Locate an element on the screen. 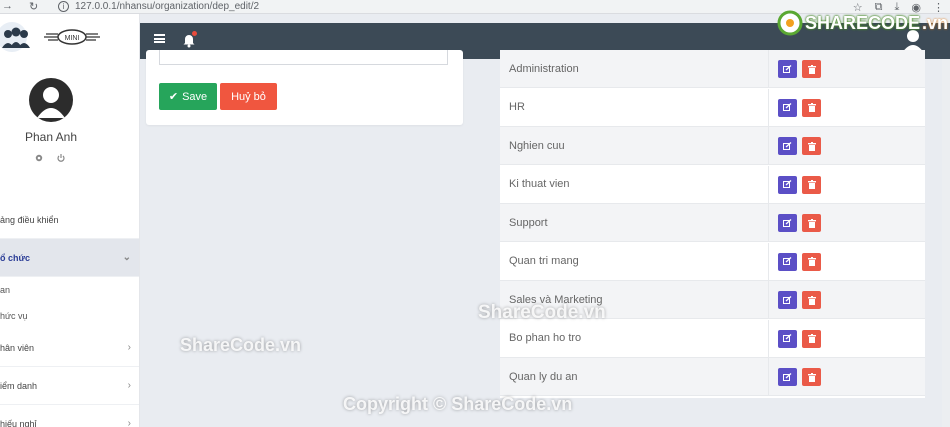 The height and width of the screenshot is (427, 950). department-name: HR is located at coordinates (517, 107).